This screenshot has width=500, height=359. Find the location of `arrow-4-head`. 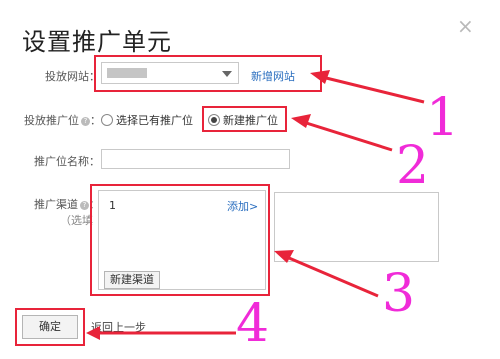

arrow-4-head is located at coordinates (93, 333).